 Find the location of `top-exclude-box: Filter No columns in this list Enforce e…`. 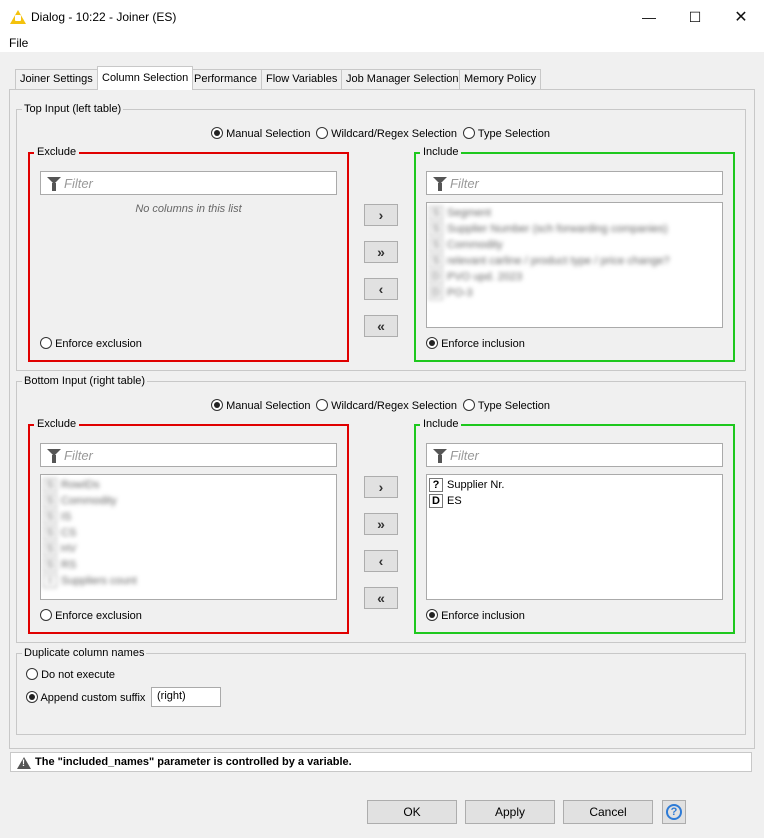

top-exclude-box: Filter No columns in this list Enforce e… is located at coordinates (188, 257).